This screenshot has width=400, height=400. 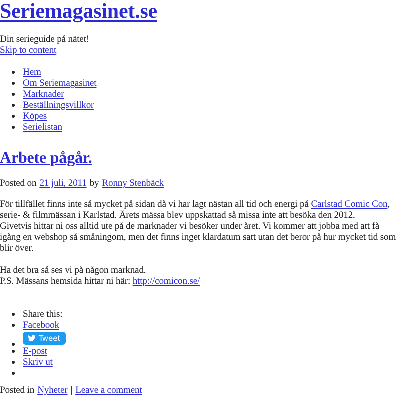 What do you see at coordinates (41, 325) in the screenshot?
I see `share-link: Facebook` at bounding box center [41, 325].